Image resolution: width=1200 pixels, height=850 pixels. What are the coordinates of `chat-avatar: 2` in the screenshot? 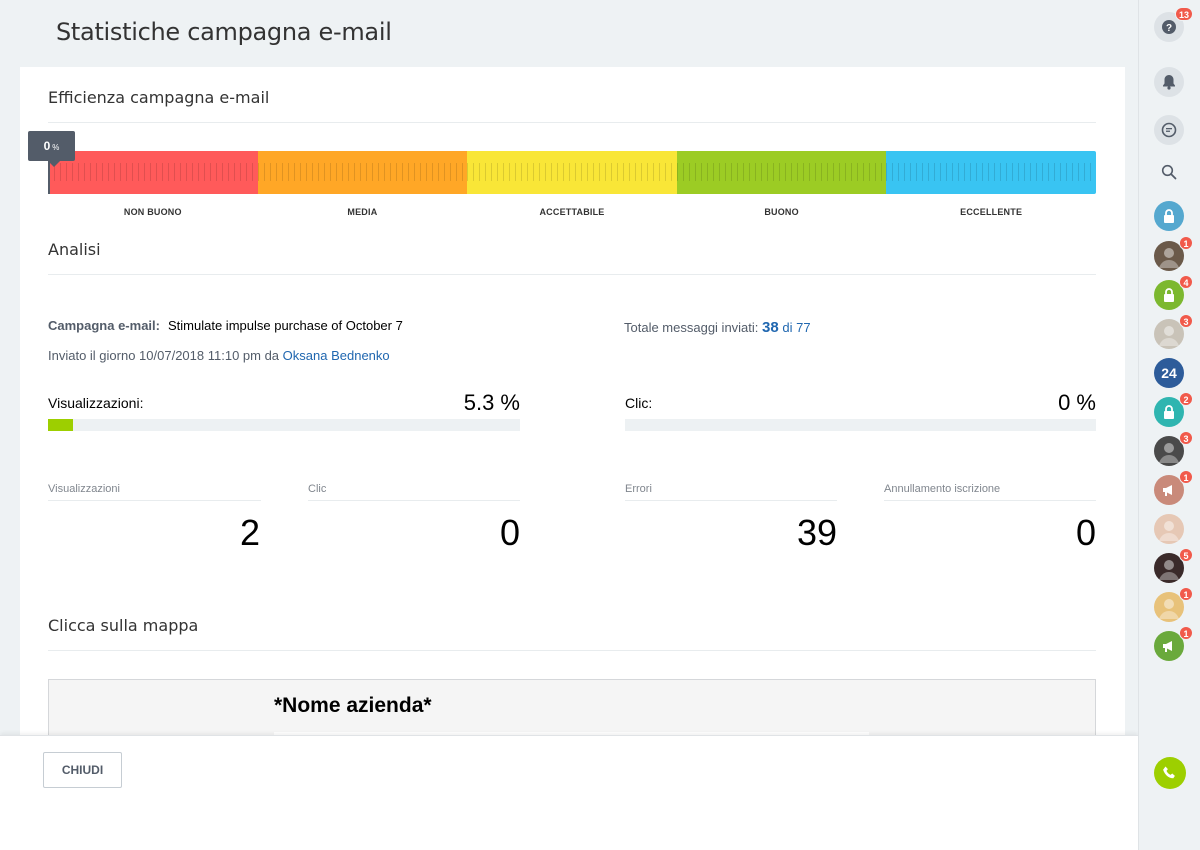 It's located at (1173, 409).